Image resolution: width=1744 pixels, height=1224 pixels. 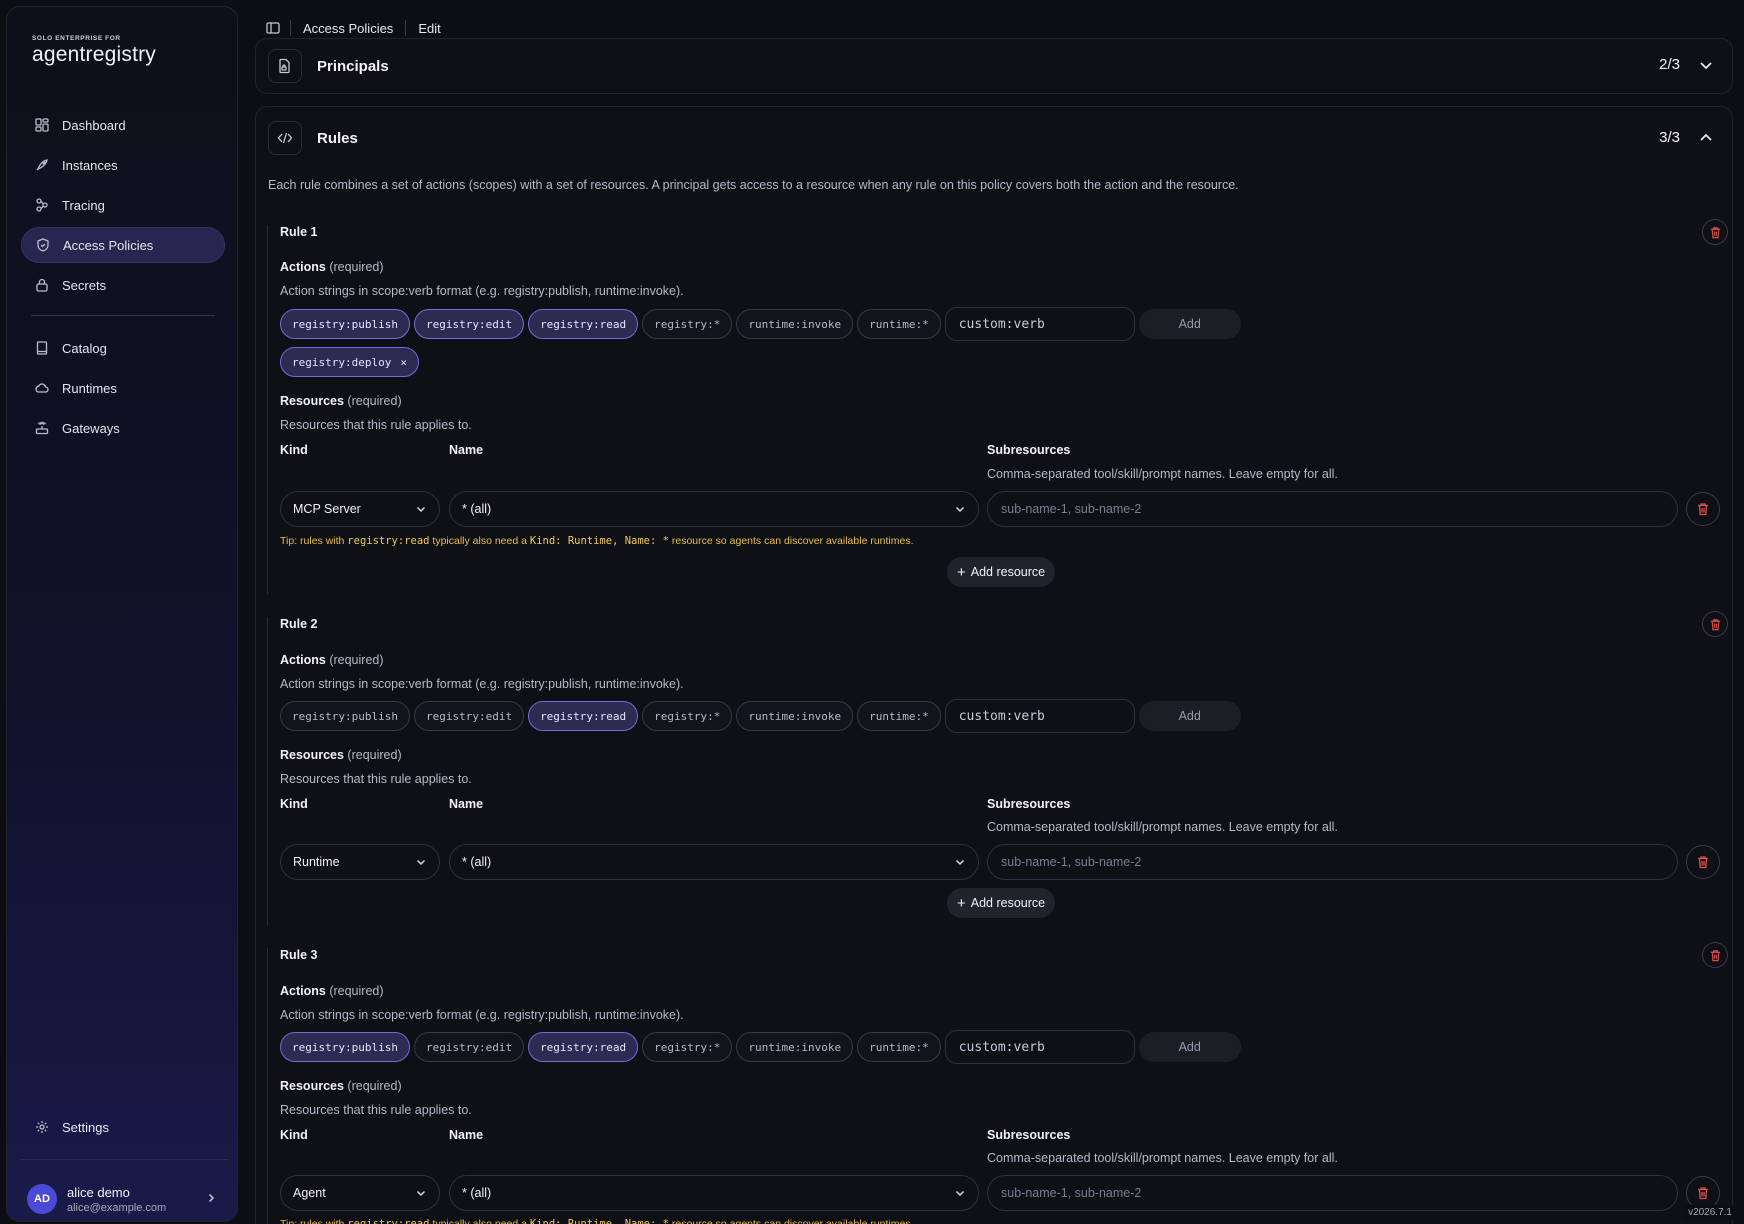 What do you see at coordinates (84, 348) in the screenshot?
I see `sidebar-item-label: Catalog` at bounding box center [84, 348].